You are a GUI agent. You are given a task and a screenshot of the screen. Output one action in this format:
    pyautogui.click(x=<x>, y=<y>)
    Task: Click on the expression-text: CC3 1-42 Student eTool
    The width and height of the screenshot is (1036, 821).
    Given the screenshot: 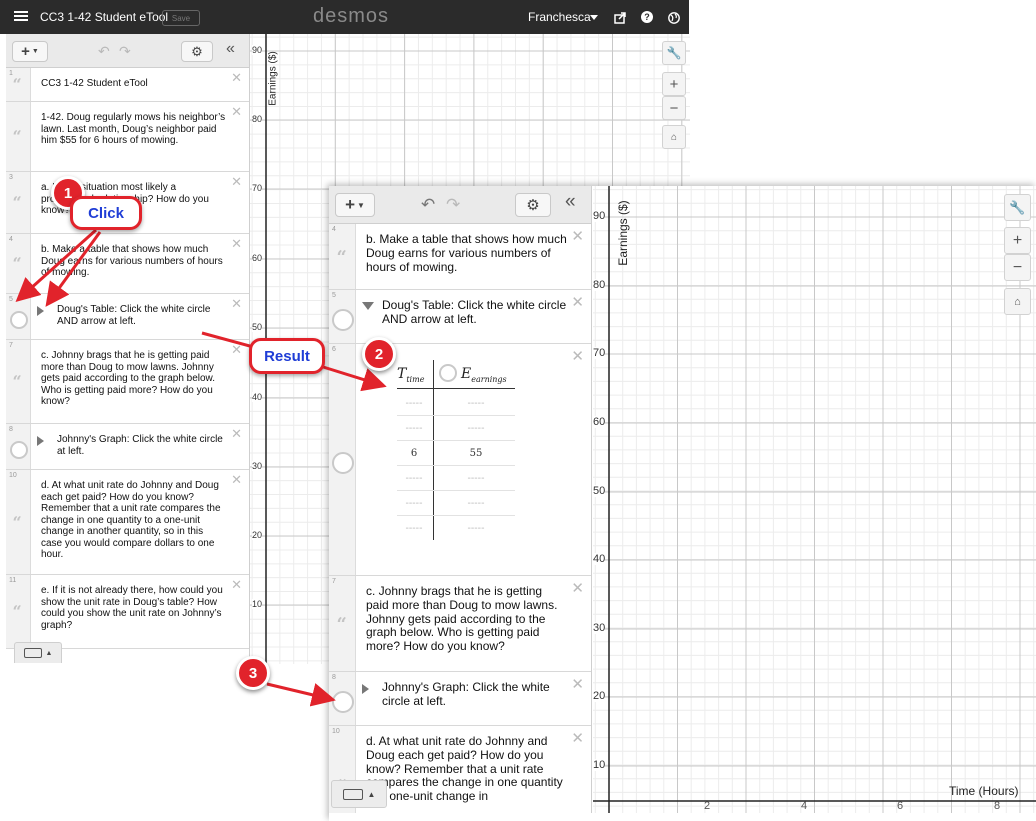 What is the action you would take?
    pyautogui.click(x=133, y=84)
    